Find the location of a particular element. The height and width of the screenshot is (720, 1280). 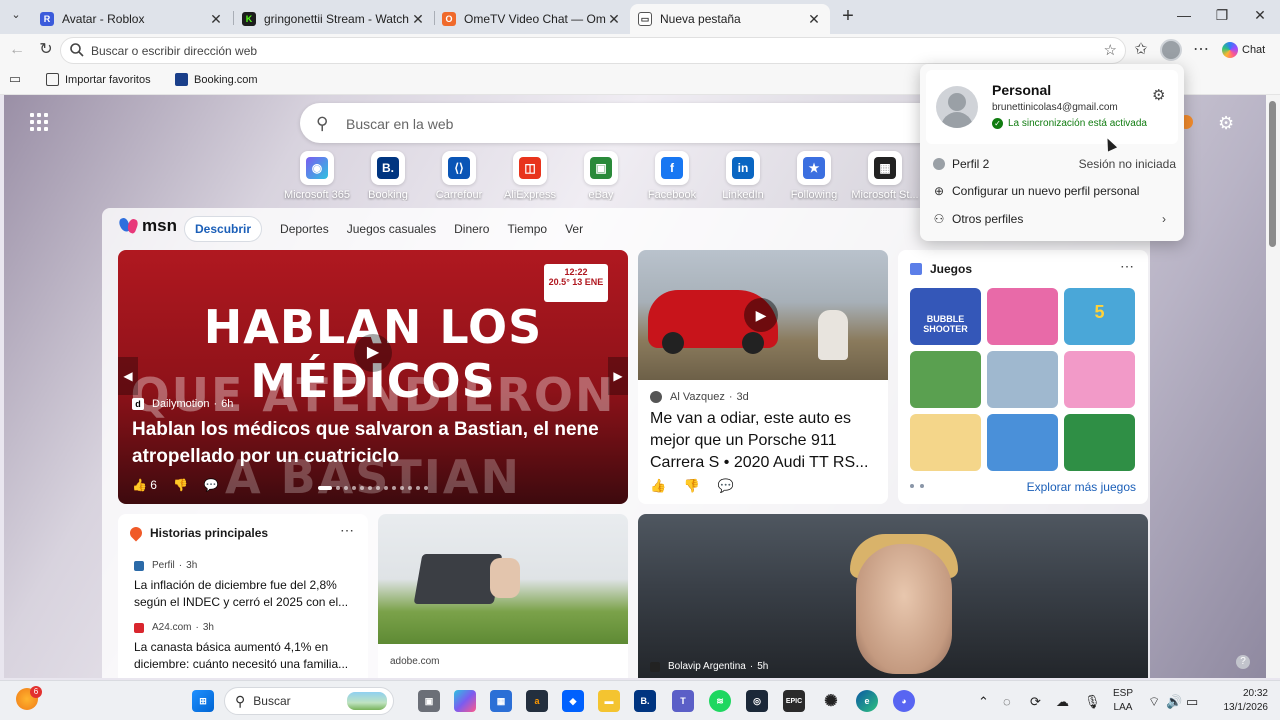

clock-time: 20:32 is located at coordinates (1240, 693).